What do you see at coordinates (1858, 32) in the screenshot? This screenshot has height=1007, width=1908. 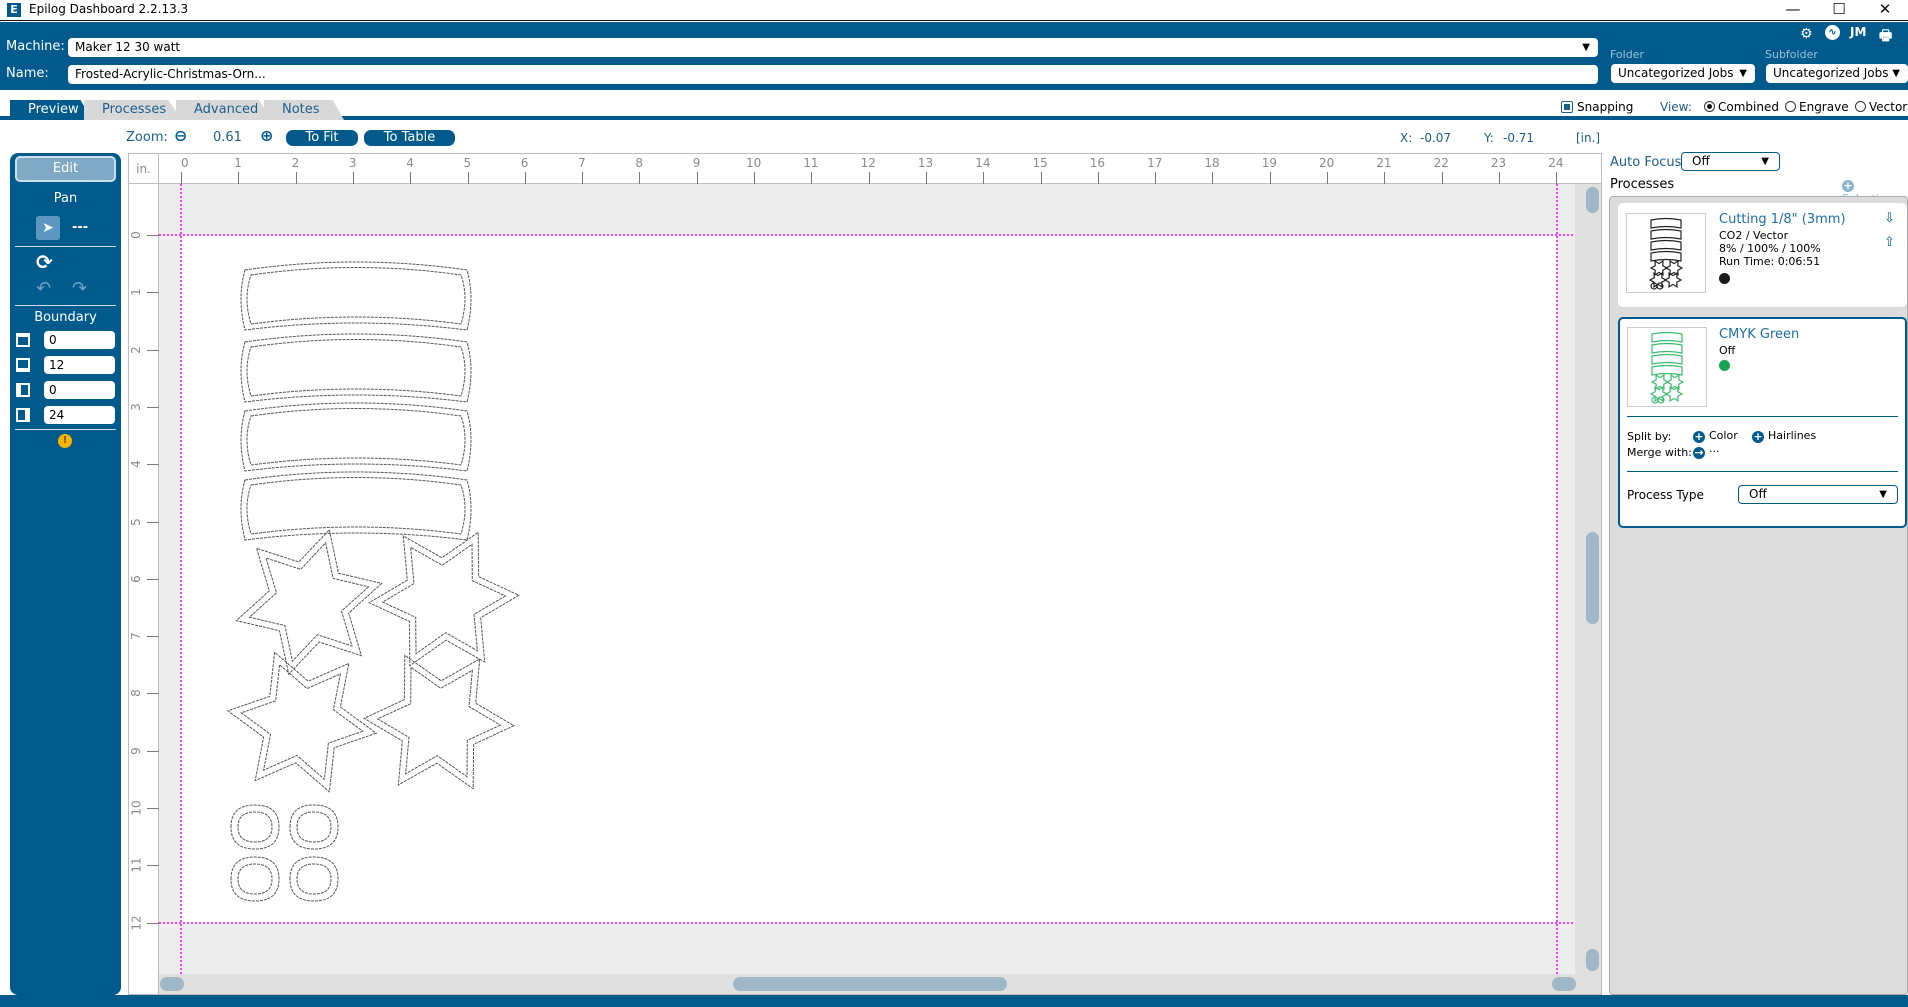 I see `user-initials: JM` at bounding box center [1858, 32].